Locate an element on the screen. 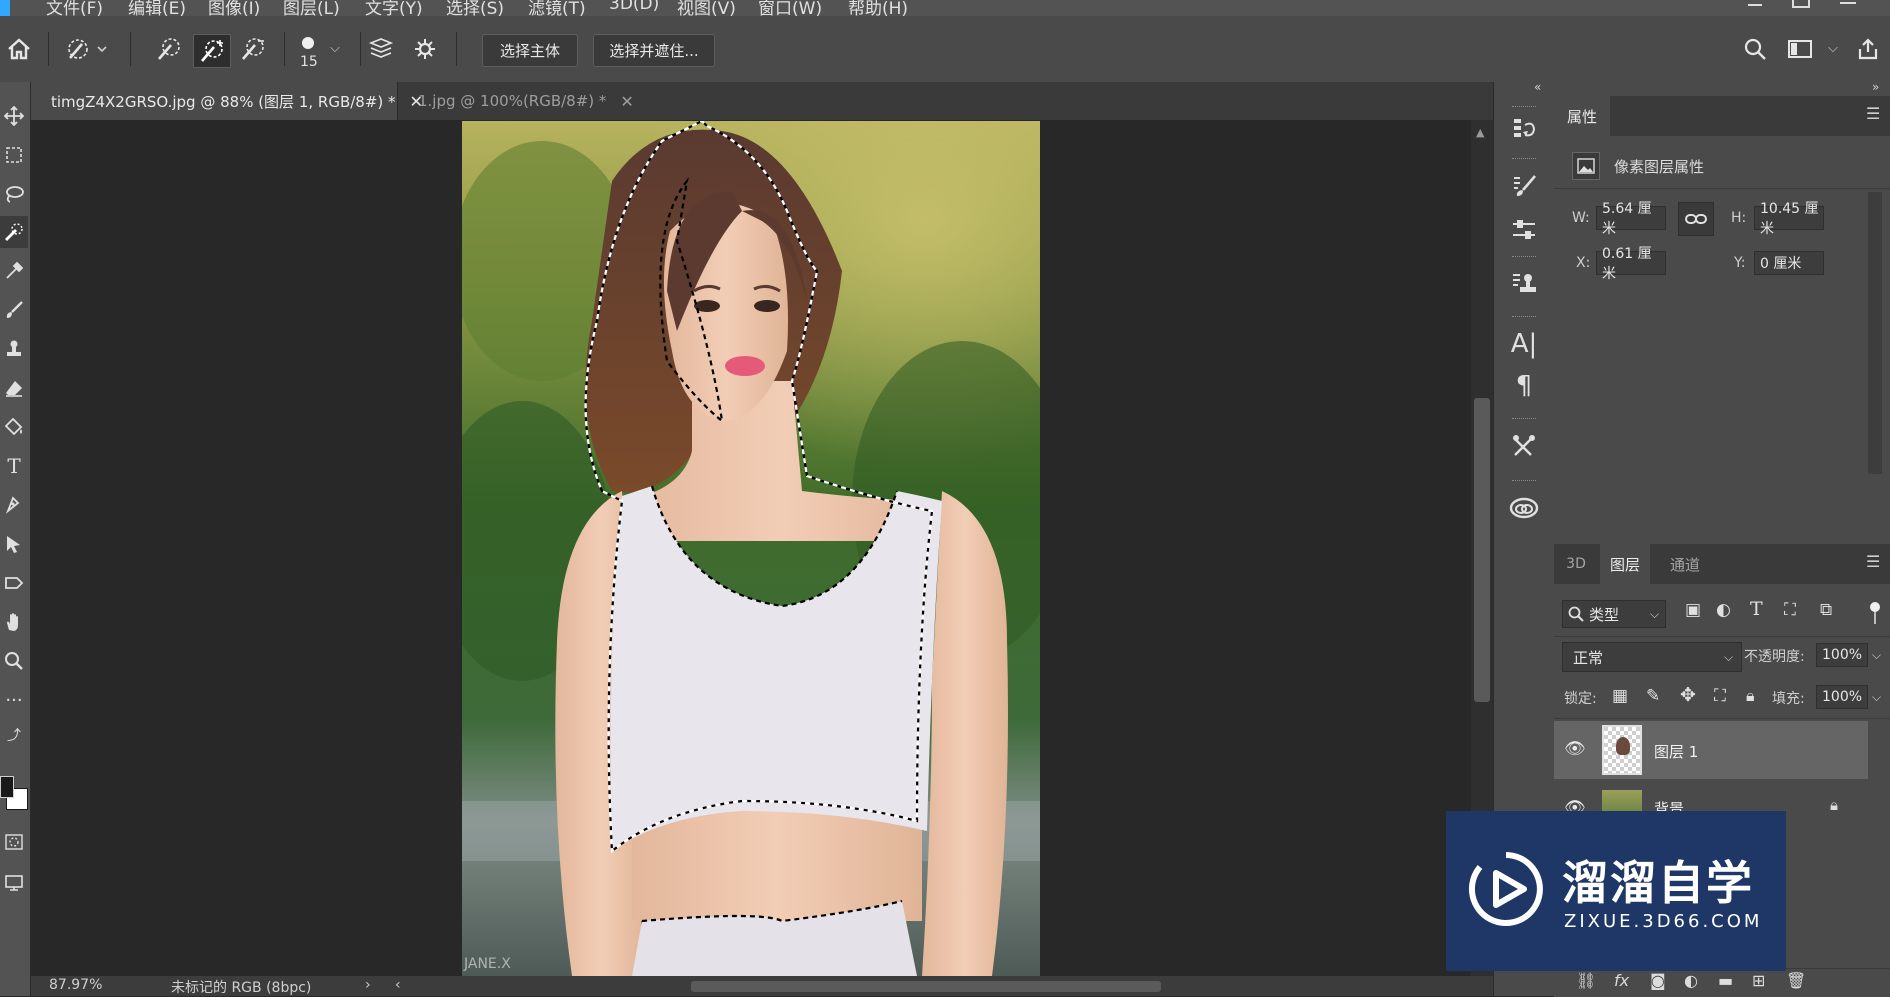 This screenshot has height=997, width=1890. search-icon is located at coordinates (1755, 49).